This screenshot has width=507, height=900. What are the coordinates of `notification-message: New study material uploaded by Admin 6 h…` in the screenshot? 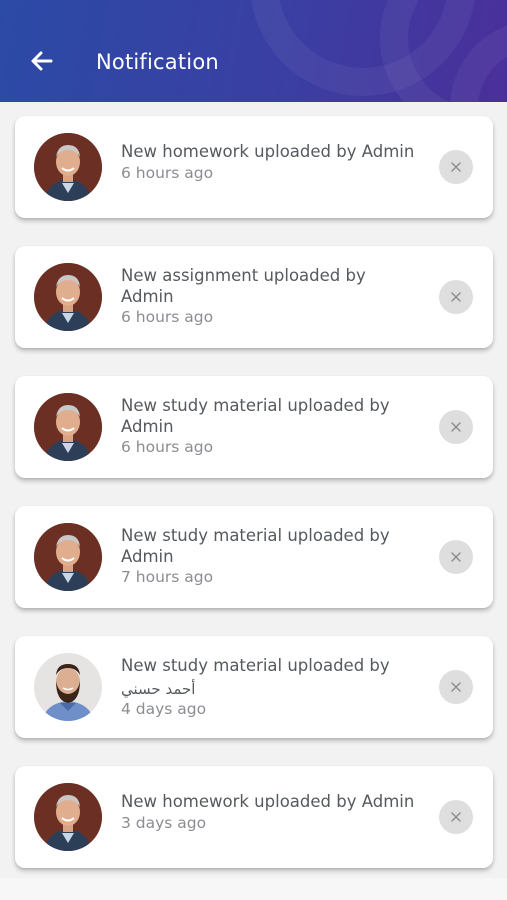 It's located at (273, 426).